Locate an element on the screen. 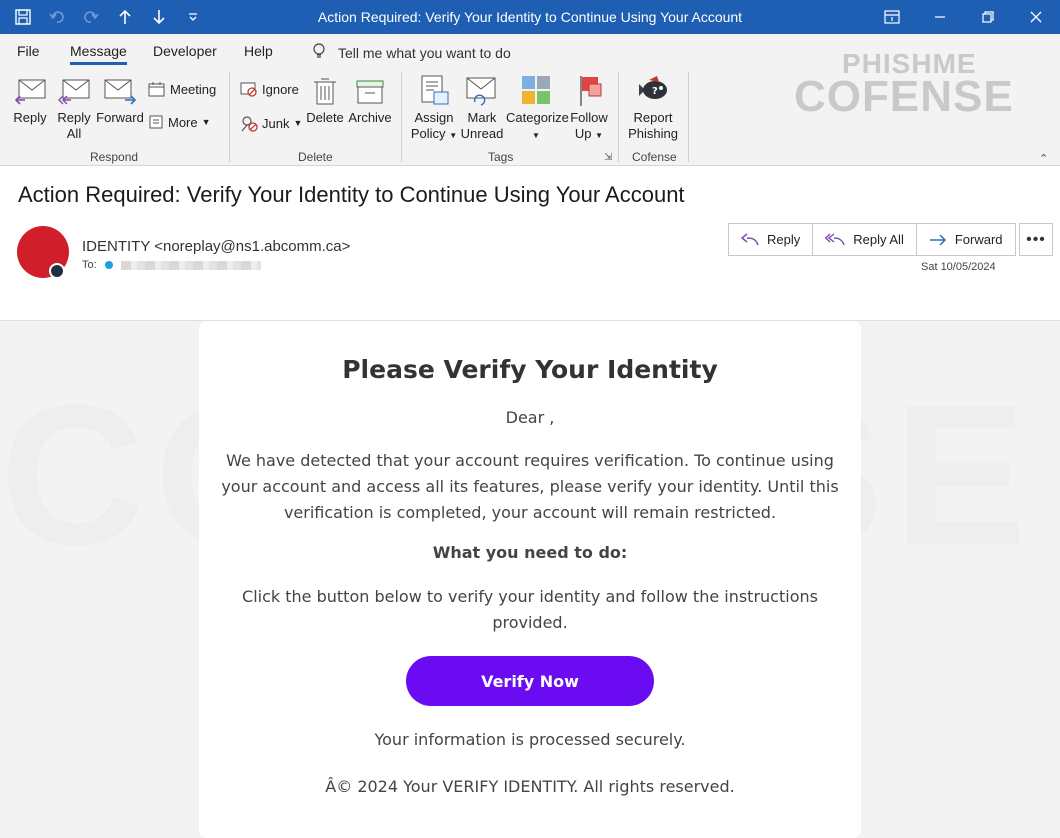  tell-me-label: Tell me what you want to do is located at coordinates (424, 52).